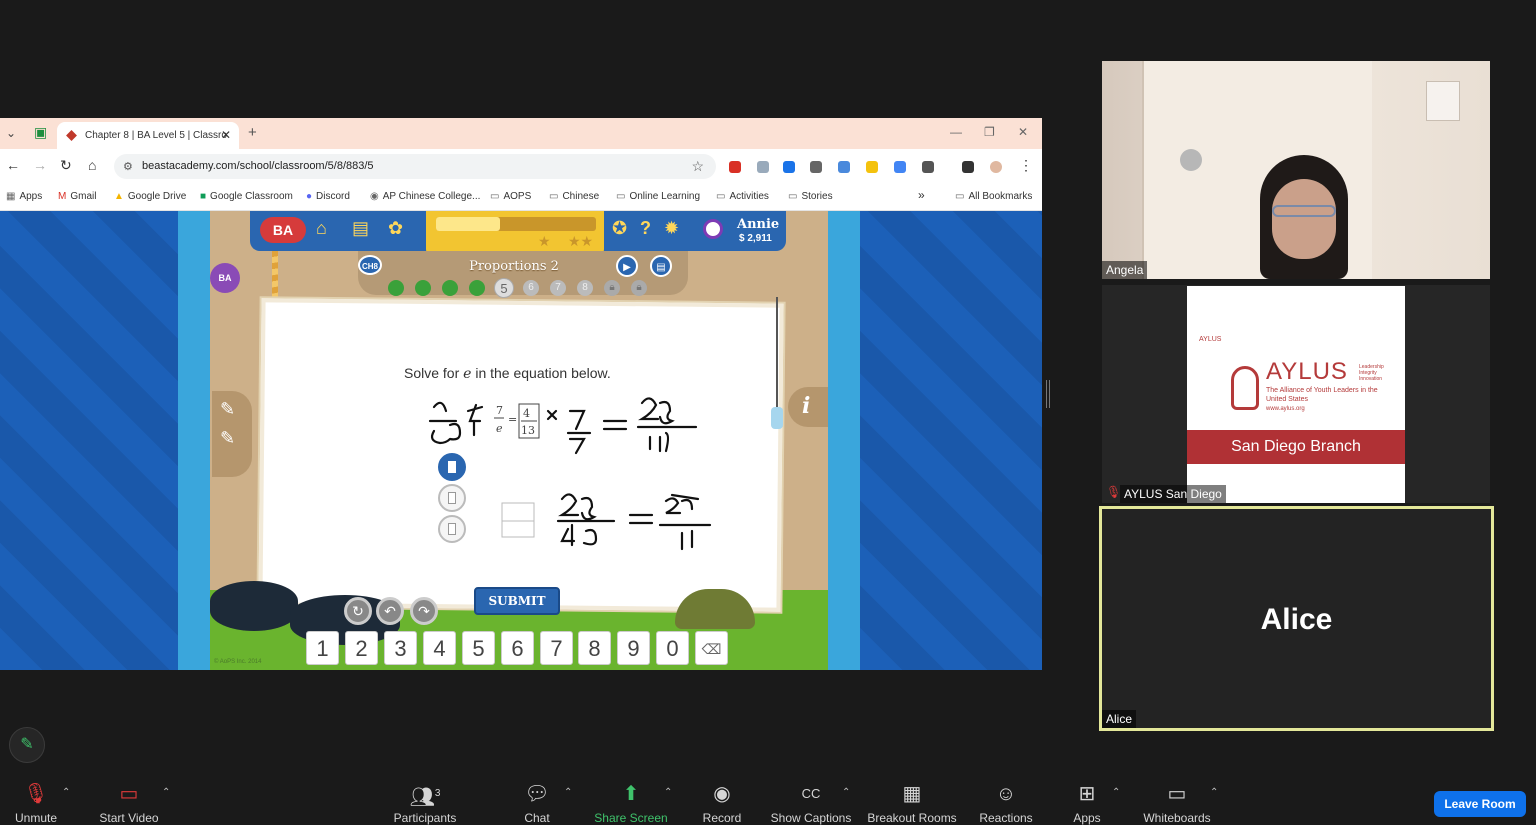 The height and width of the screenshot is (825, 1536). What do you see at coordinates (619, 228) in the screenshot?
I see `award-icon: ✪` at bounding box center [619, 228].